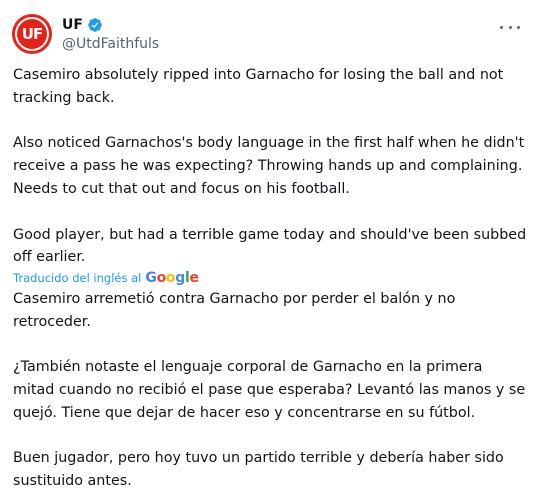  Describe the element at coordinates (95, 25) in the screenshot. I see `verified-badge-icon` at that location.